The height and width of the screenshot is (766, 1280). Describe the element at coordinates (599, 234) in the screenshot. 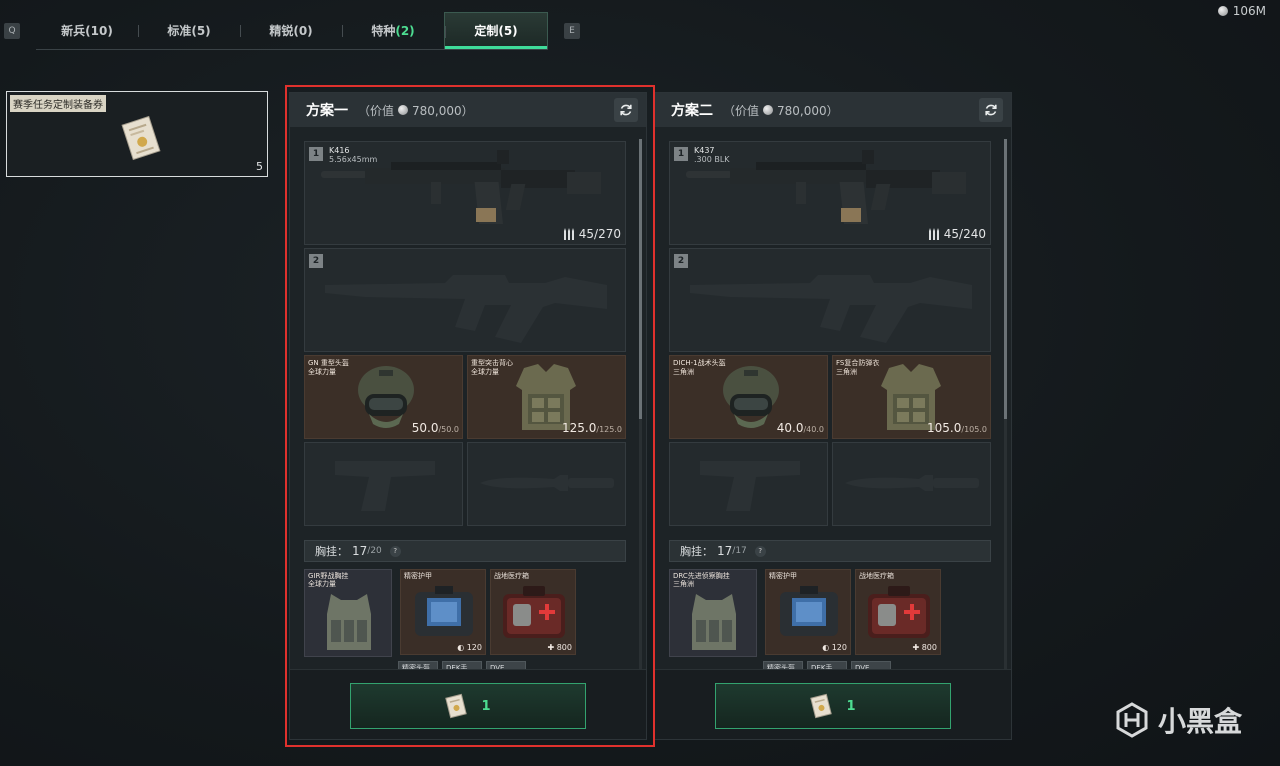

I see `ammo-value: 45/270` at that location.